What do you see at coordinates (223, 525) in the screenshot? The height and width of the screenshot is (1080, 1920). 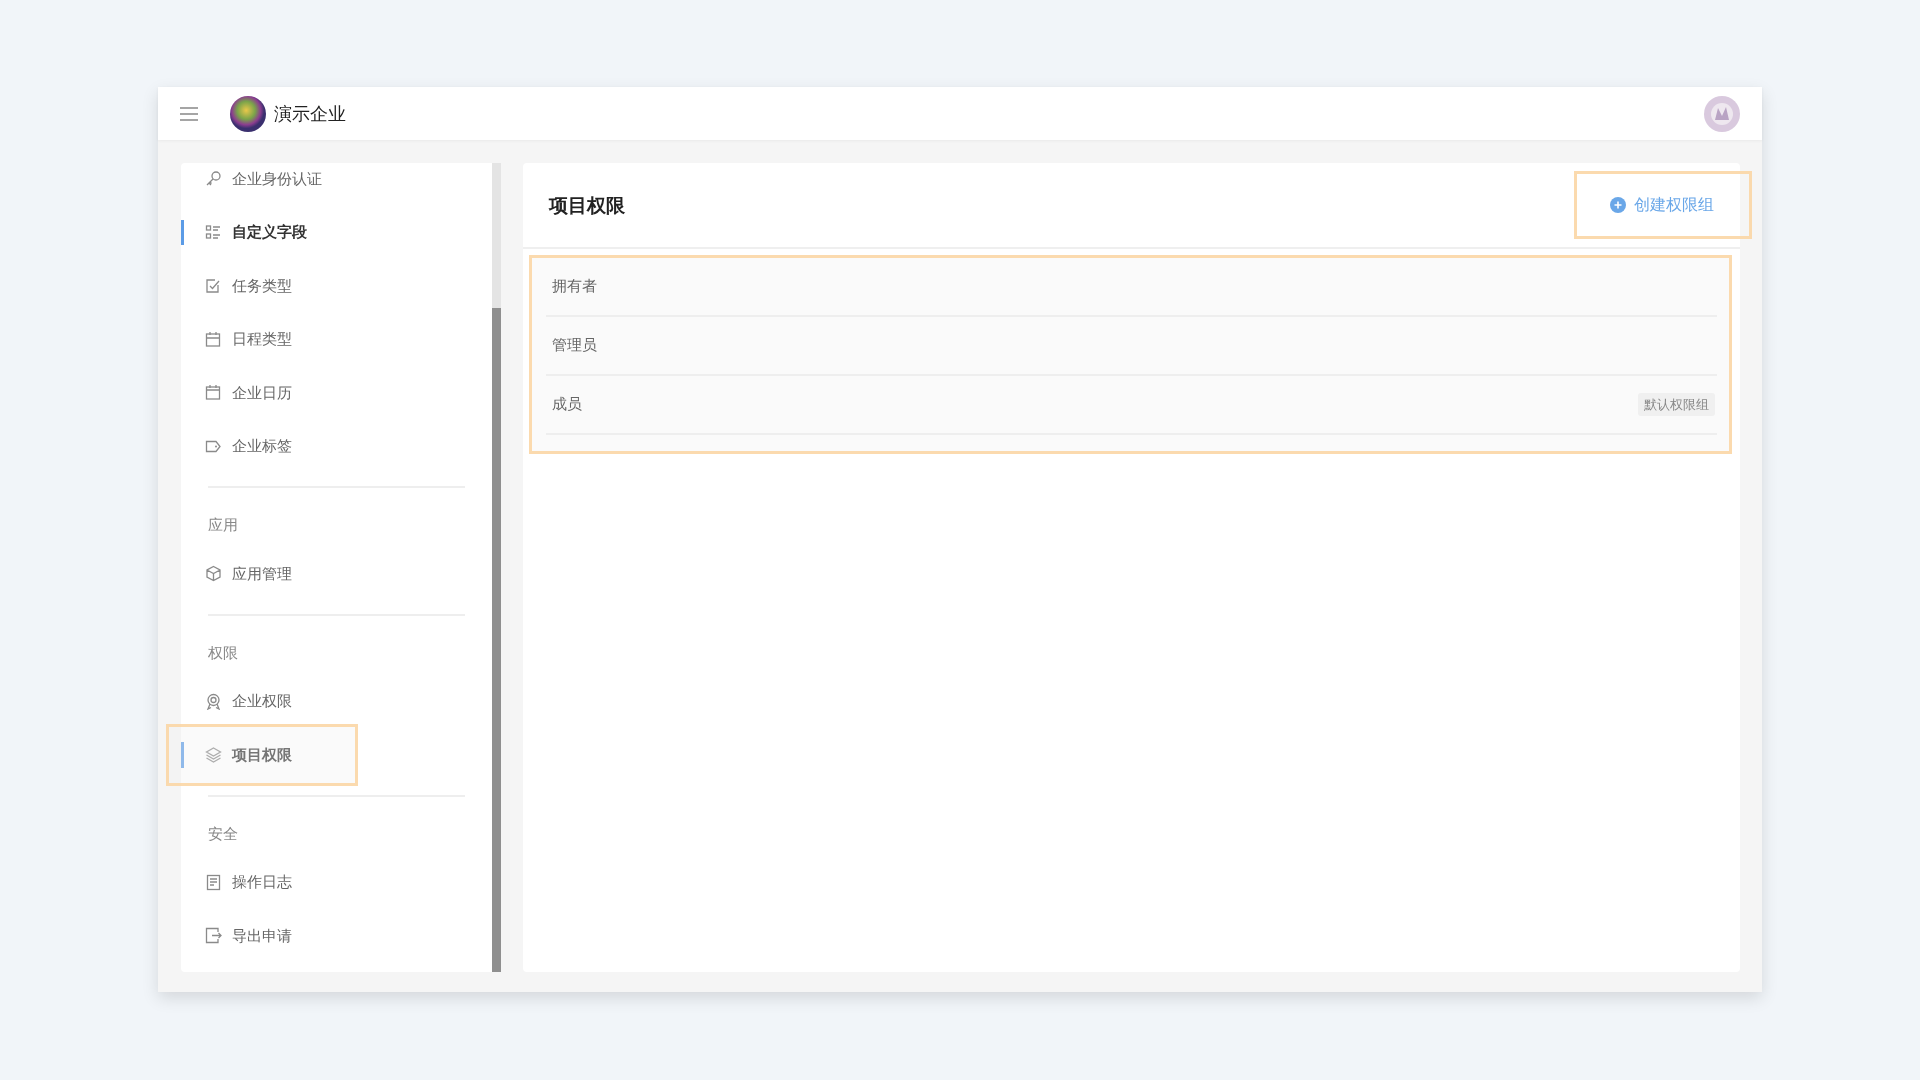 I see `section-title: 应用` at bounding box center [223, 525].